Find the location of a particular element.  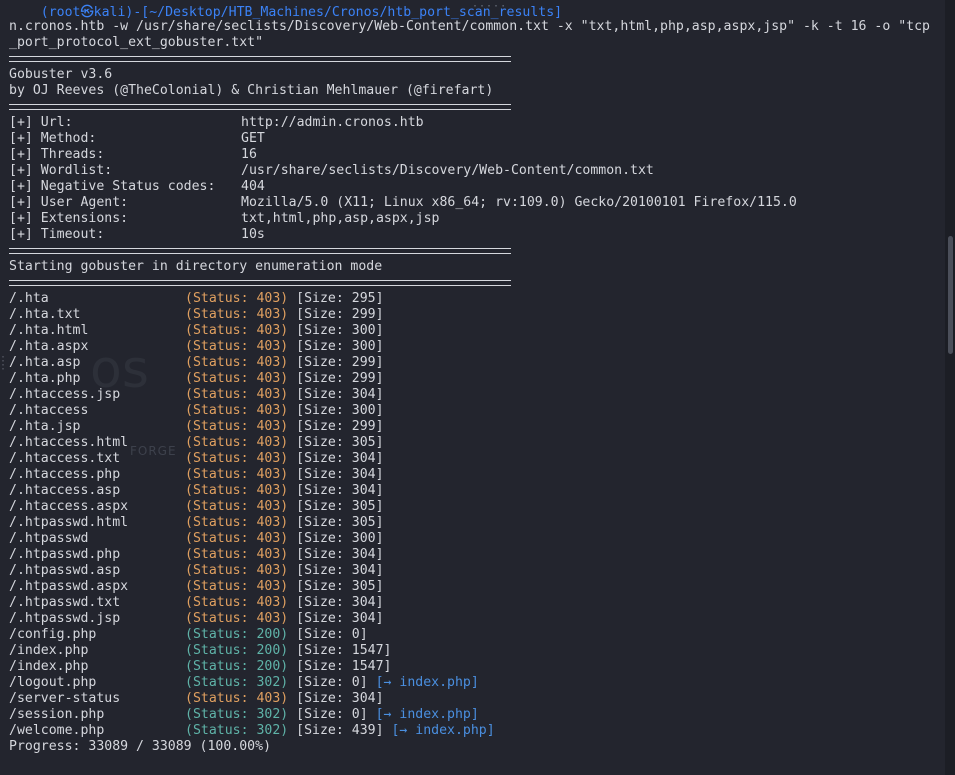

scrollbar is located at coordinates (950, 387).